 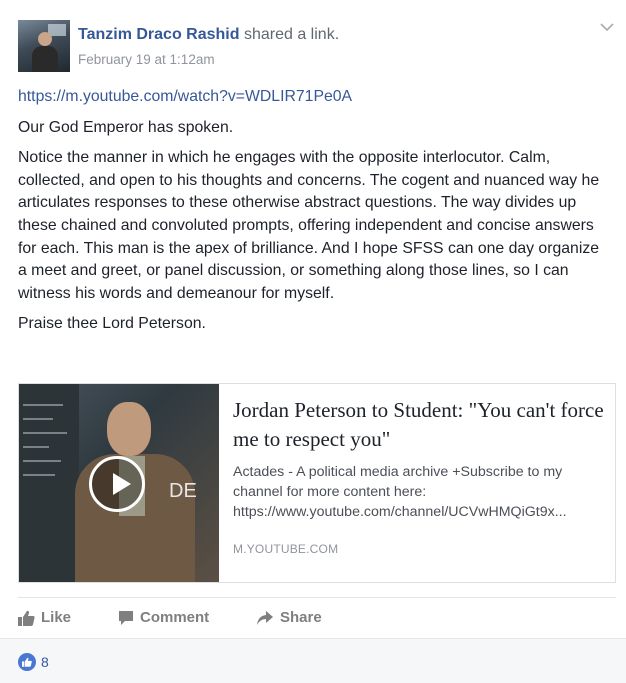 I want to click on comment-button: Comment, so click(x=163, y=617).